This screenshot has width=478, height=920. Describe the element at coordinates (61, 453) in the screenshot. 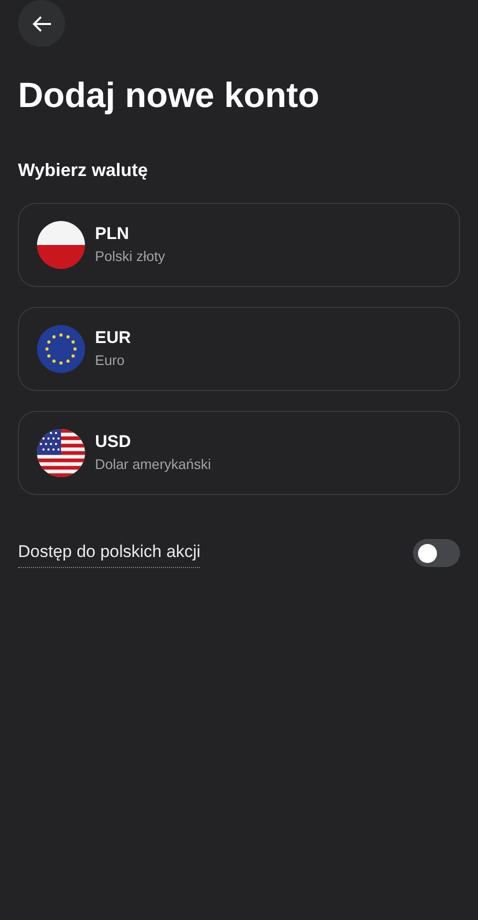

I see `us-flag-icon` at that location.